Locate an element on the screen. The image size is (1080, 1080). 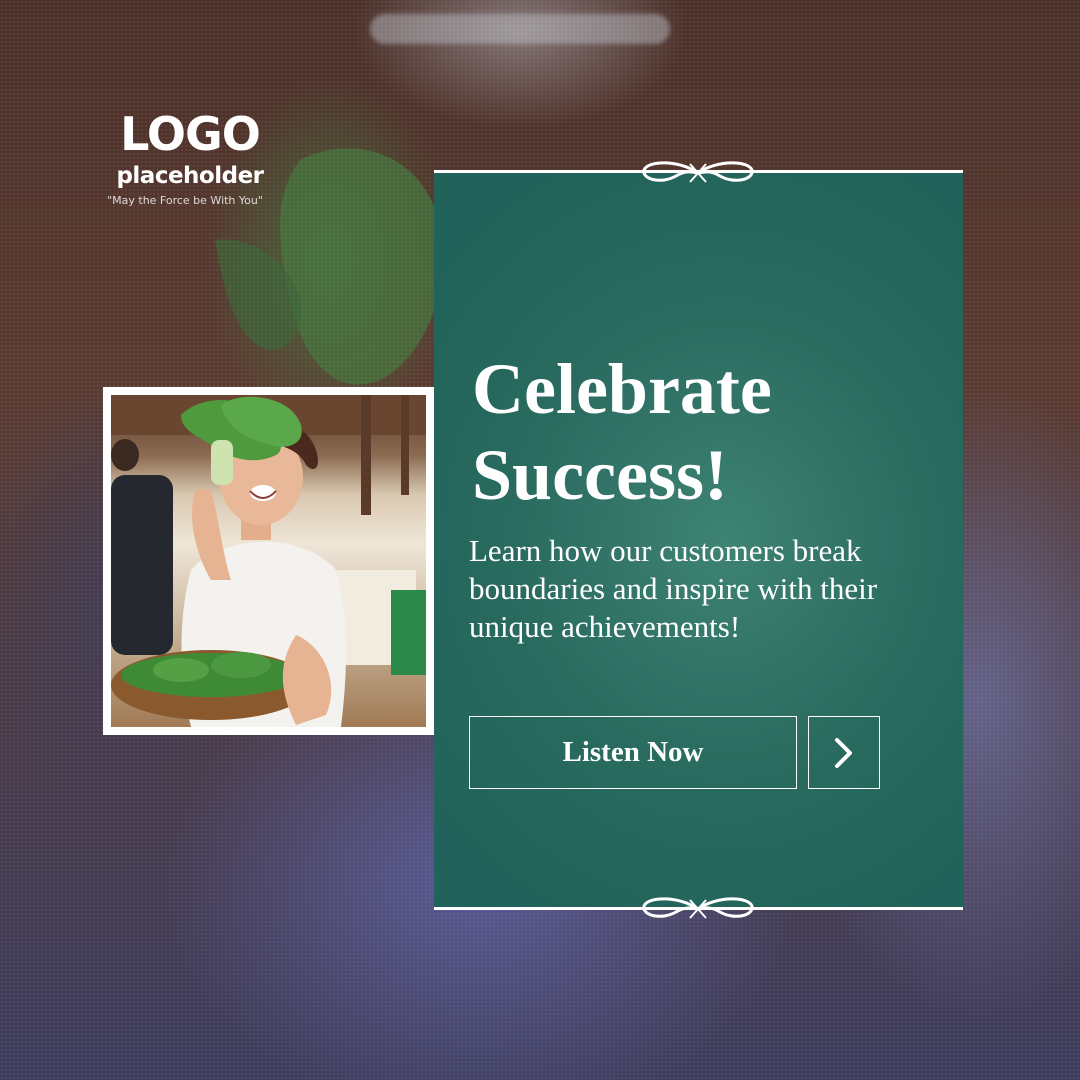
woman-holding-bok-choy-icon is located at coordinates (268, 561).